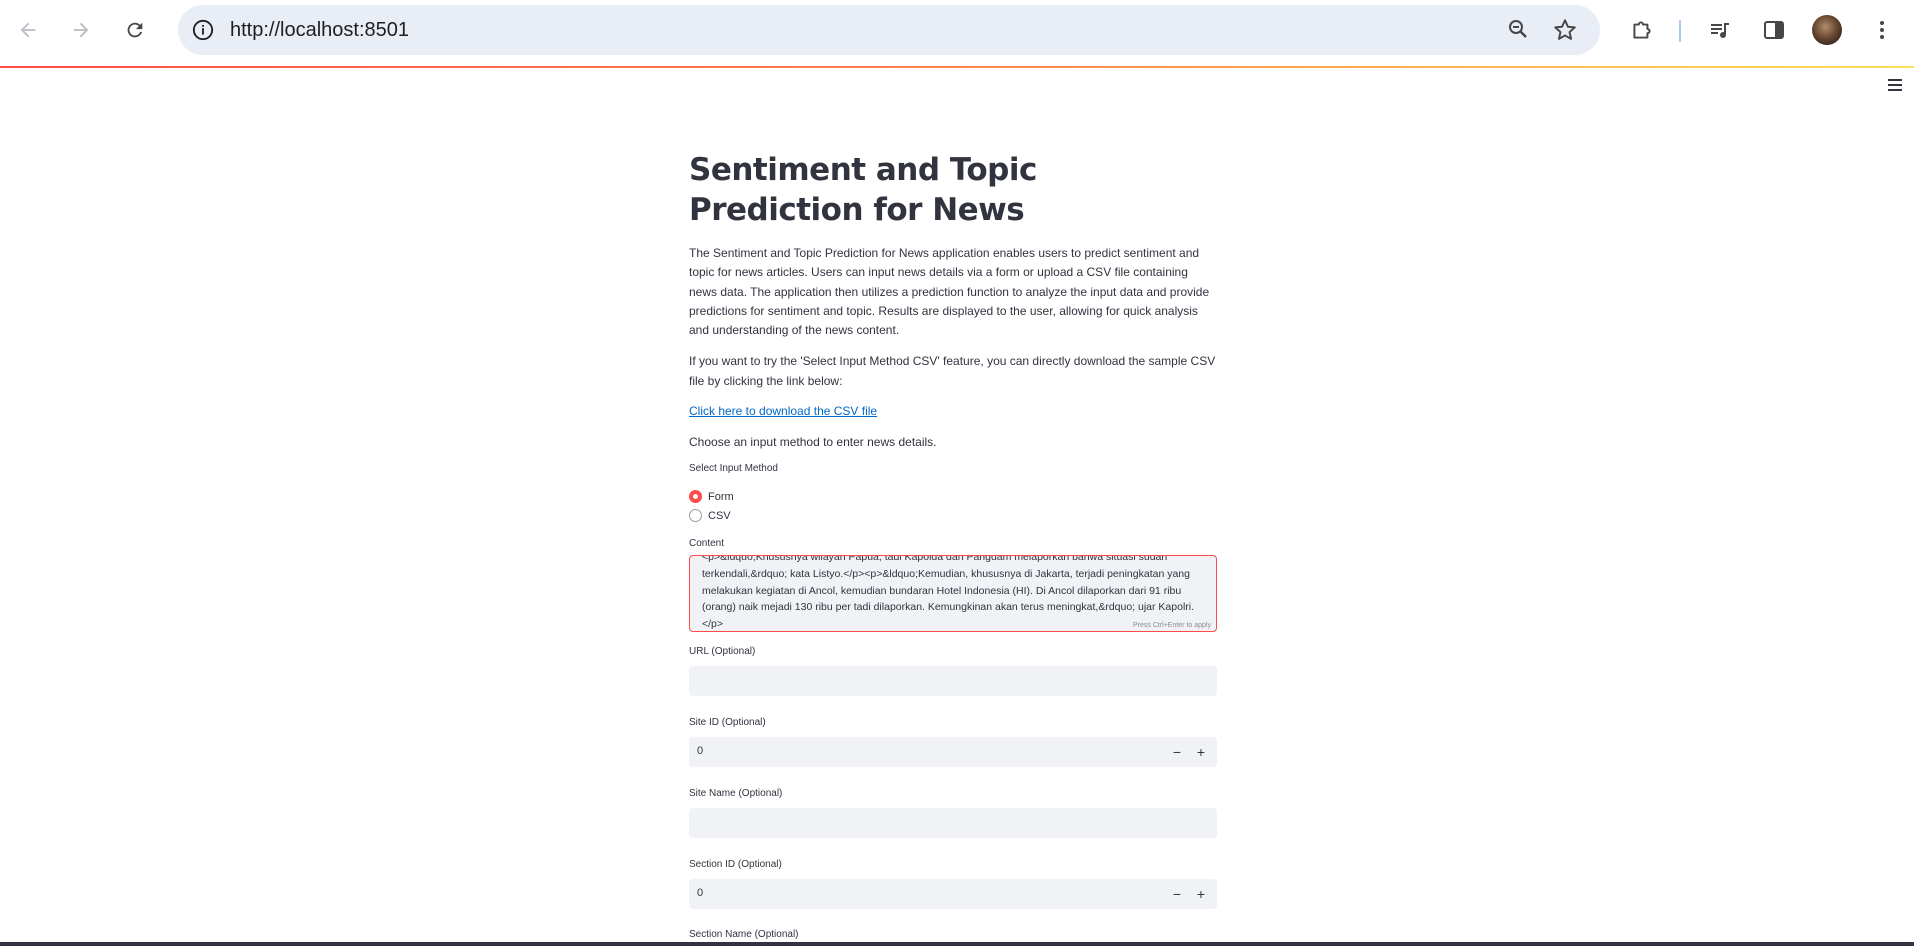 This screenshot has width=1914, height=946. What do you see at coordinates (727, 723) in the screenshot?
I see `site-id-label: Site ID (Optional)` at bounding box center [727, 723].